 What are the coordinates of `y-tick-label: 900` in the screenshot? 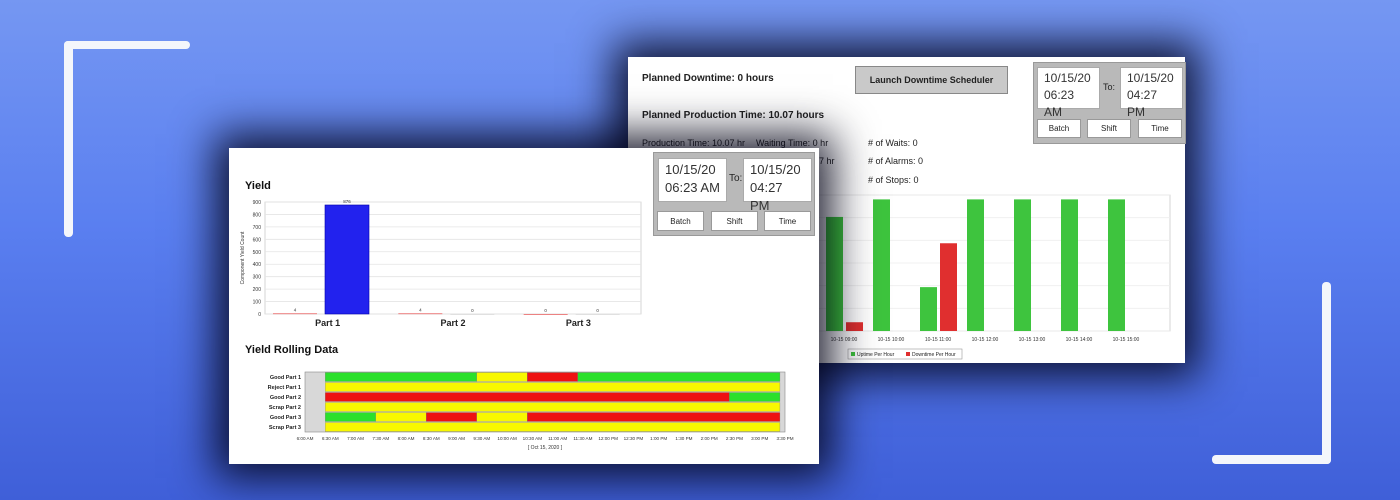 It's located at (257, 203).